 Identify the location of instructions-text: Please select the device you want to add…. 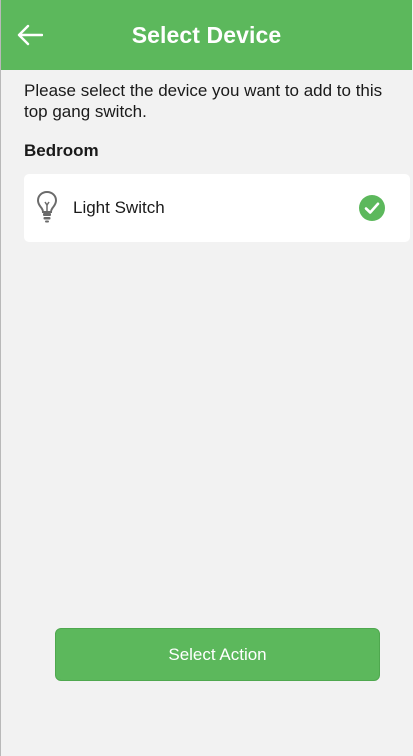
(203, 101).